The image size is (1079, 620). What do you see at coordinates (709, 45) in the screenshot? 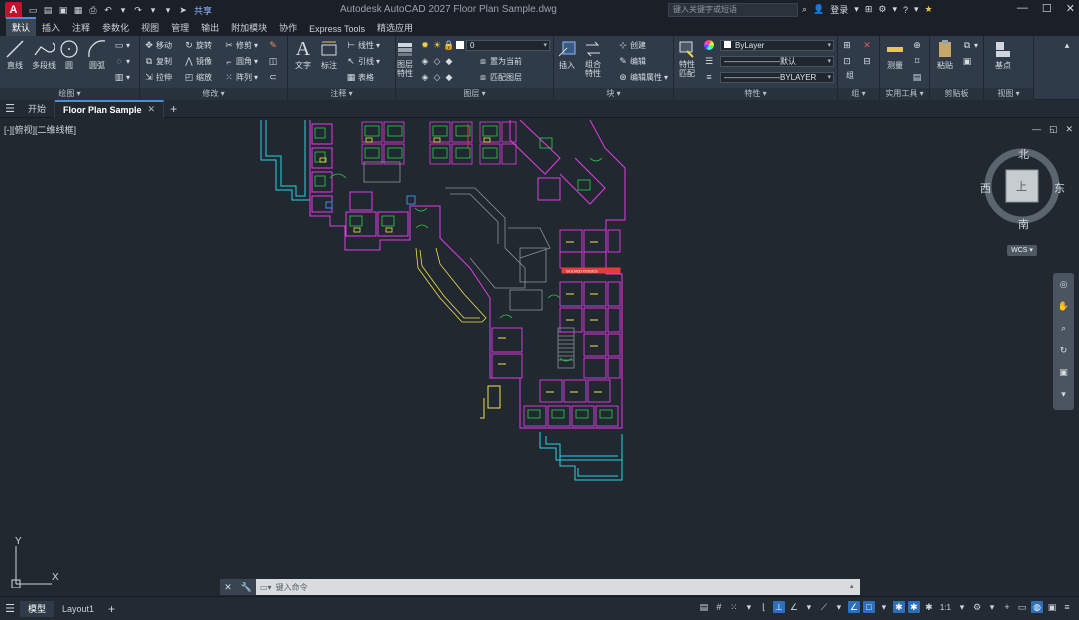
I see `color-wheel-icon` at bounding box center [709, 45].